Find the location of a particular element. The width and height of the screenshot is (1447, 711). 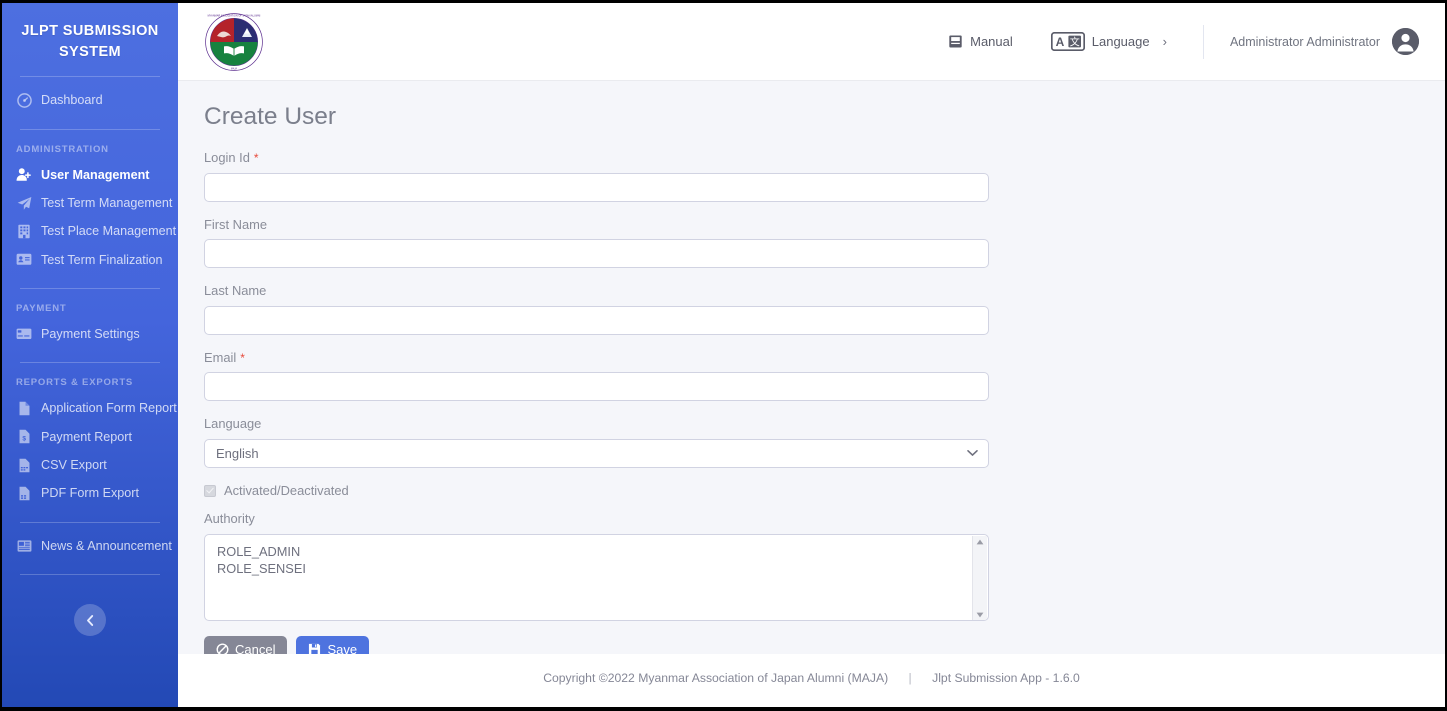

translate-icon: A 文 is located at coordinates (1067, 41).